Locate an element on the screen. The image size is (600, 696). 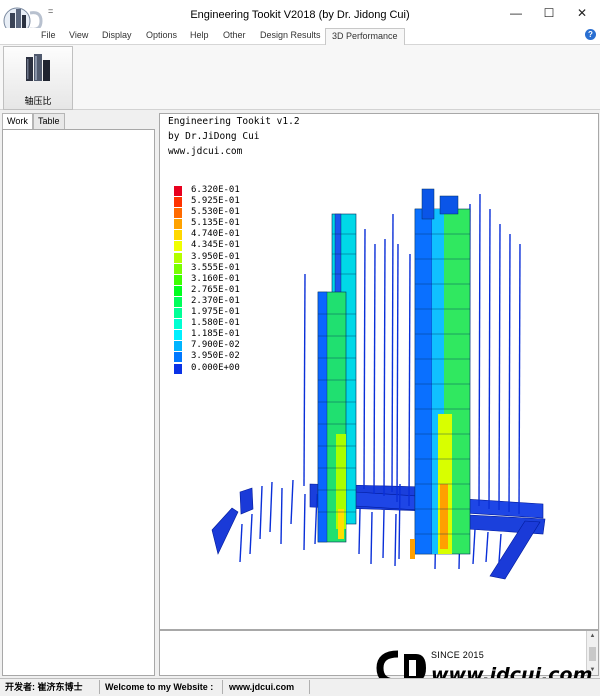
legend-value: 3.160E-01 is located at coordinates (215, 278).